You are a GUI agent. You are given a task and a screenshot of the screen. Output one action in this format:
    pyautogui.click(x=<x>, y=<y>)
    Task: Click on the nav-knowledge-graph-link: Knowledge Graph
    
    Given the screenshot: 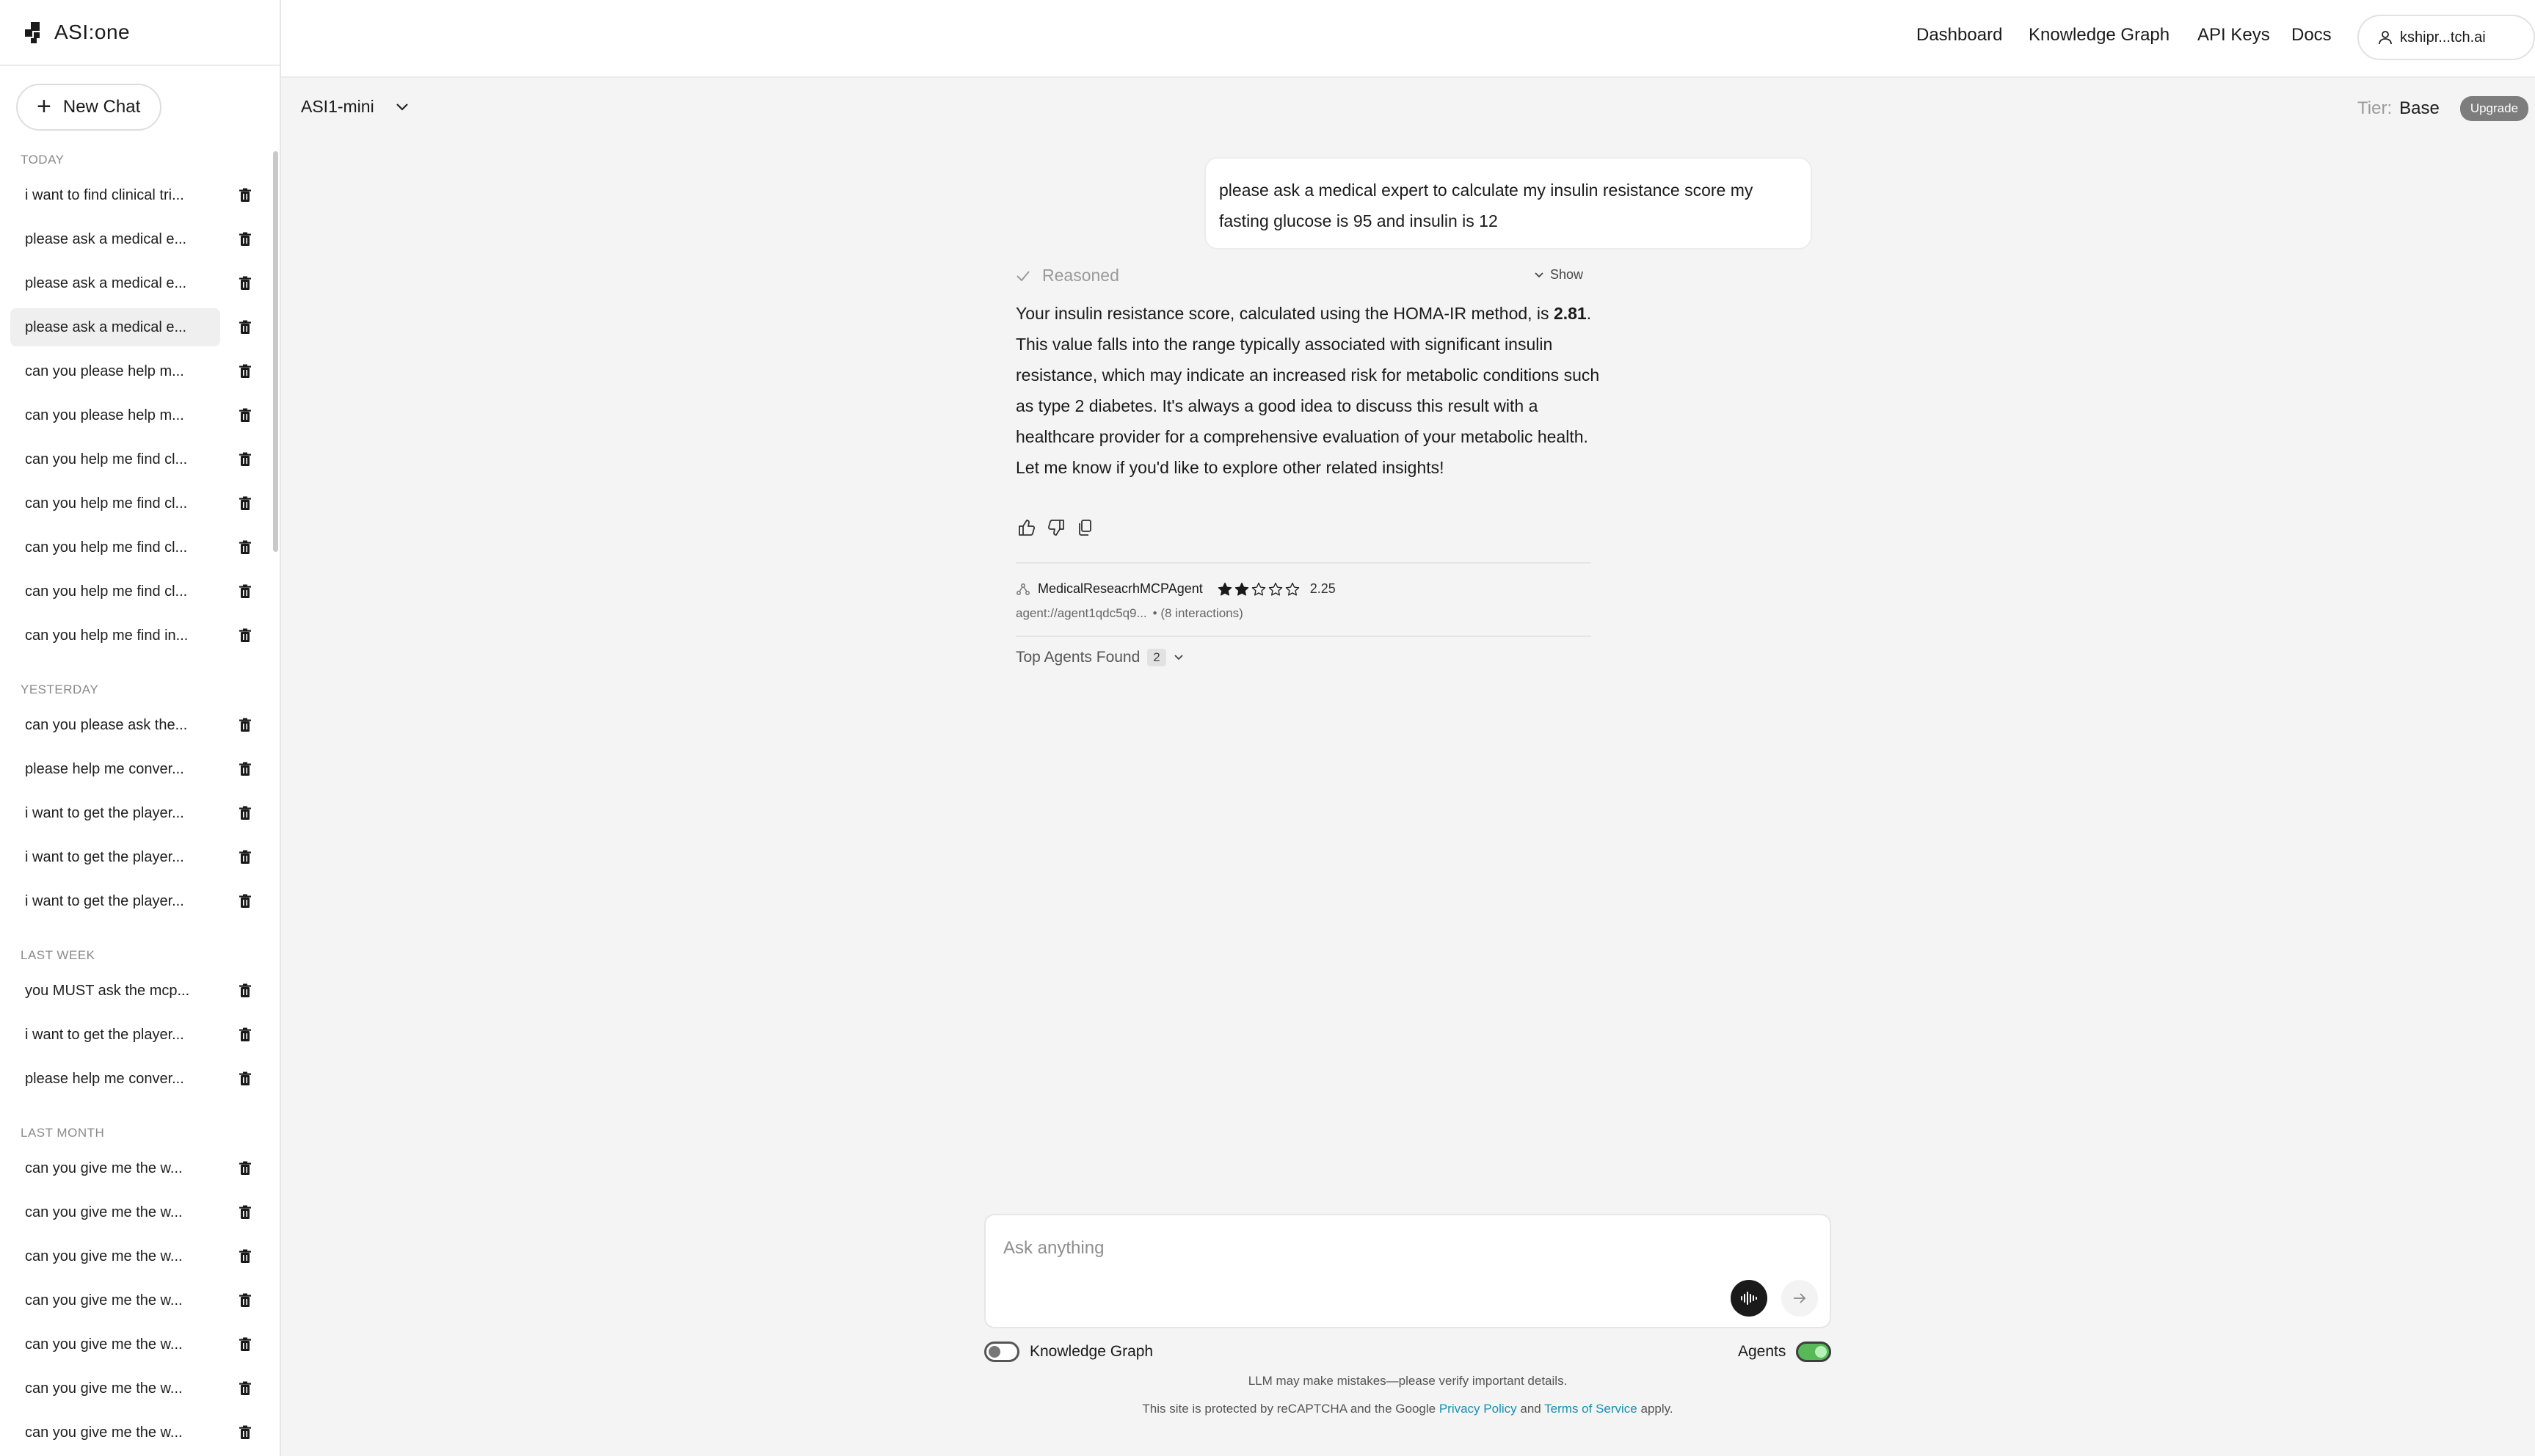 What is the action you would take?
    pyautogui.click(x=2099, y=35)
    